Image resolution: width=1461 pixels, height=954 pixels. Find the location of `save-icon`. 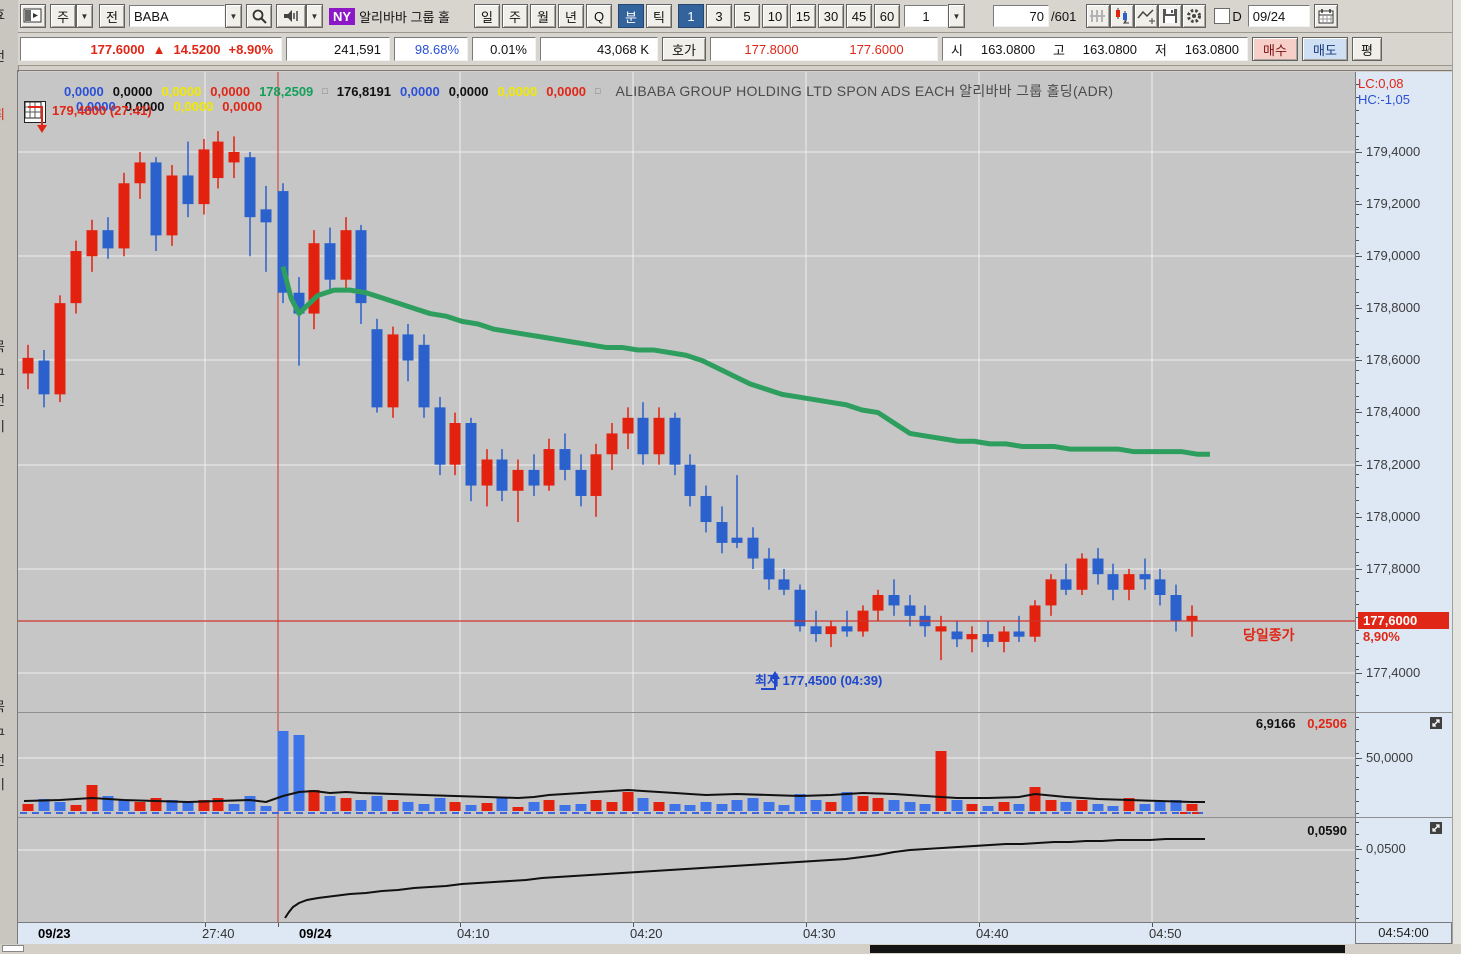

save-icon is located at coordinates (1170, 16).